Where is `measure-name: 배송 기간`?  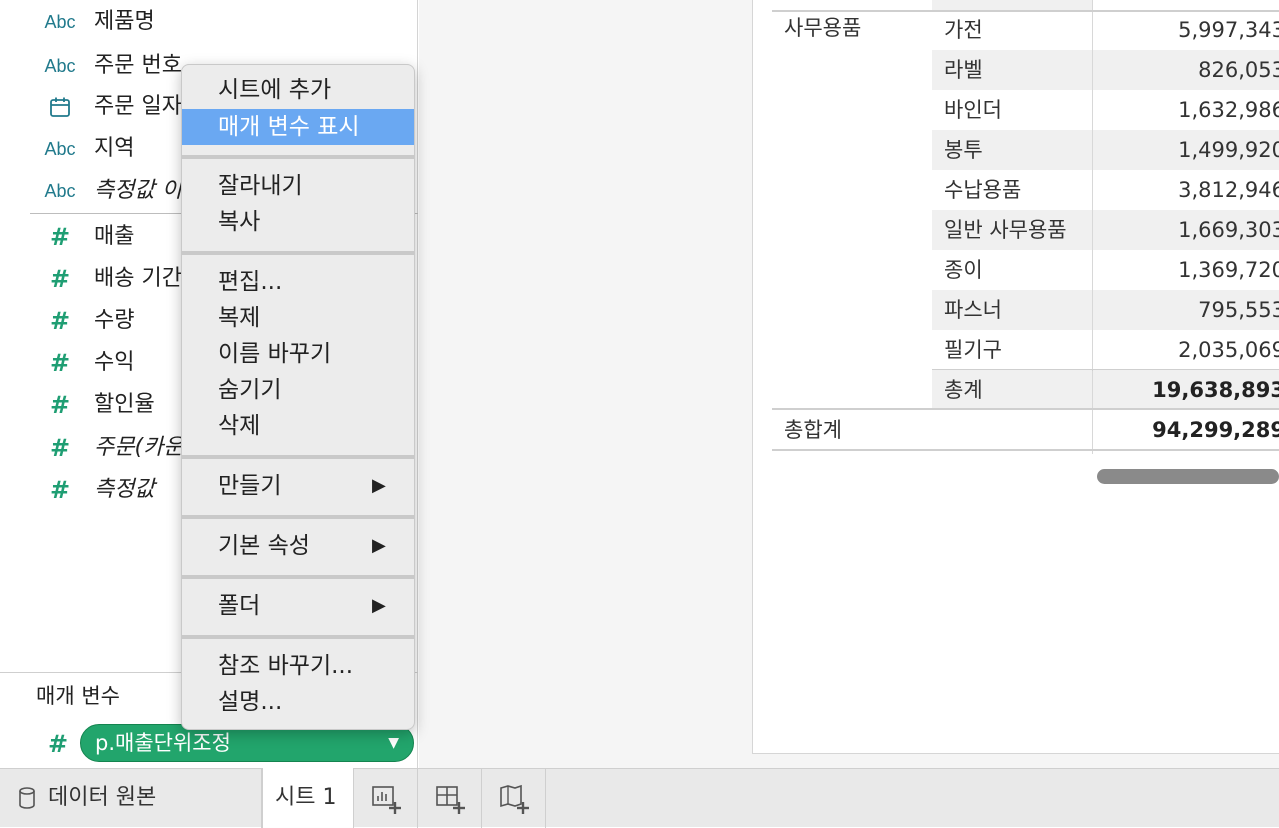
measure-name: 배송 기간 is located at coordinates (138, 278).